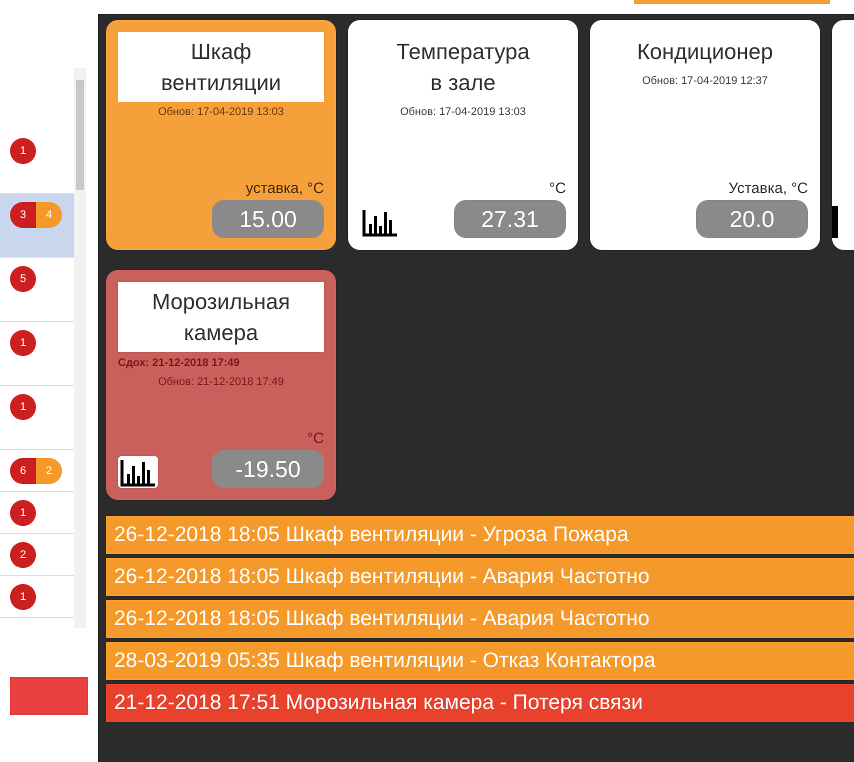 This screenshot has width=854, height=762. Describe the element at coordinates (268, 219) in the screenshot. I see `value-display: 15.00` at that location.